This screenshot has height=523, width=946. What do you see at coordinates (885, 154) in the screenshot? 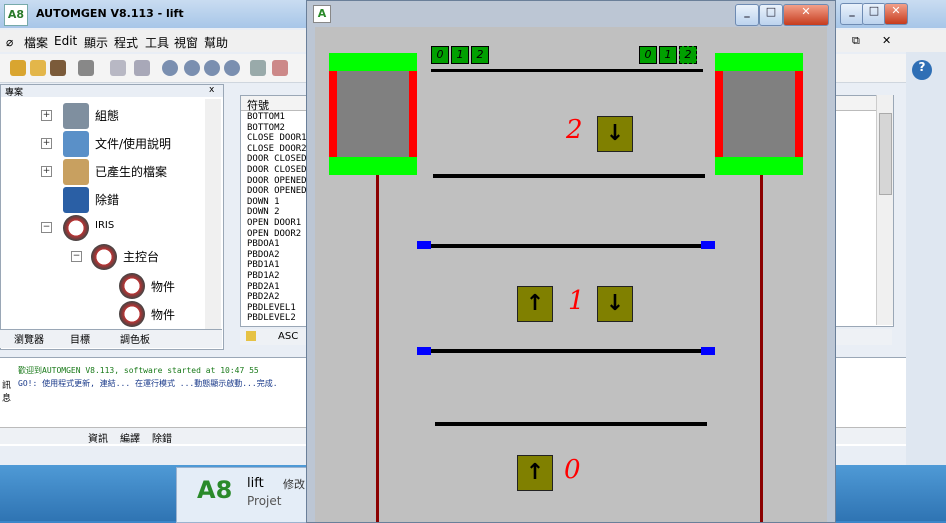
I see `scrollbar-thumb` at bounding box center [885, 154].